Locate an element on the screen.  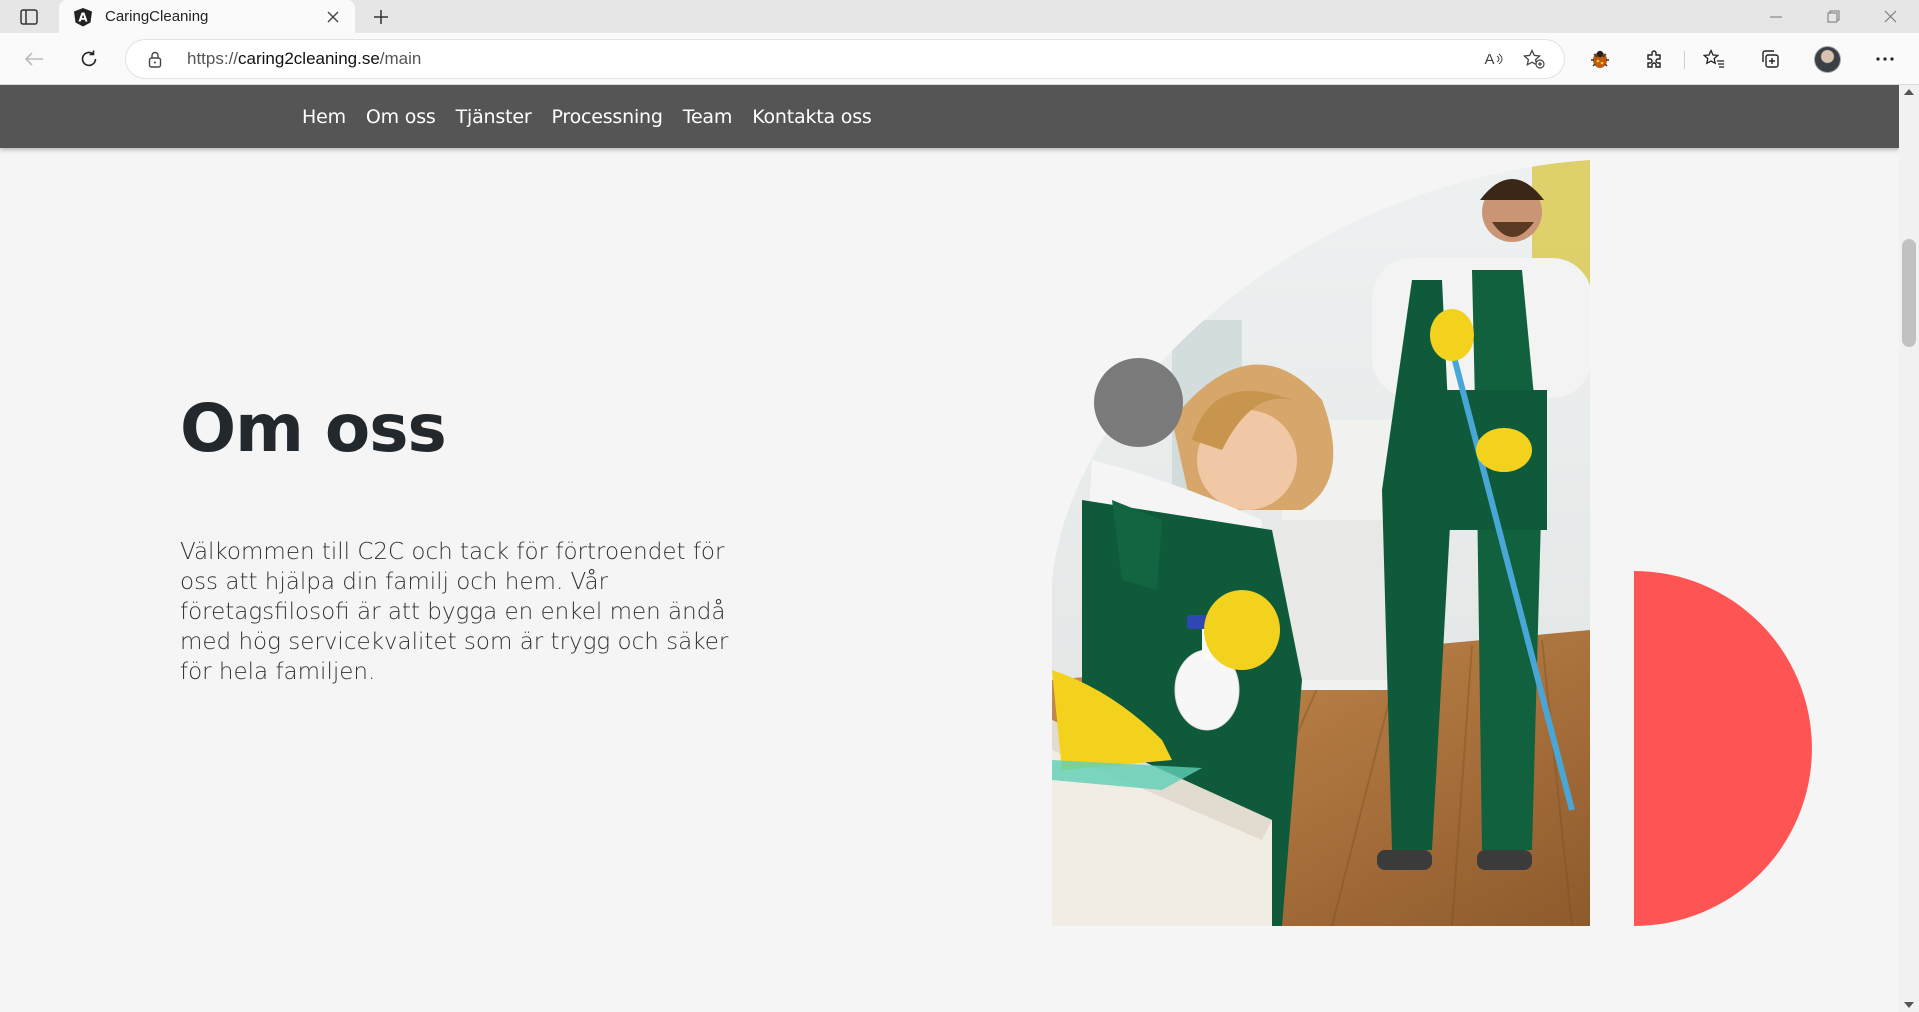
nav-item-hem: Hem is located at coordinates (324, 117).